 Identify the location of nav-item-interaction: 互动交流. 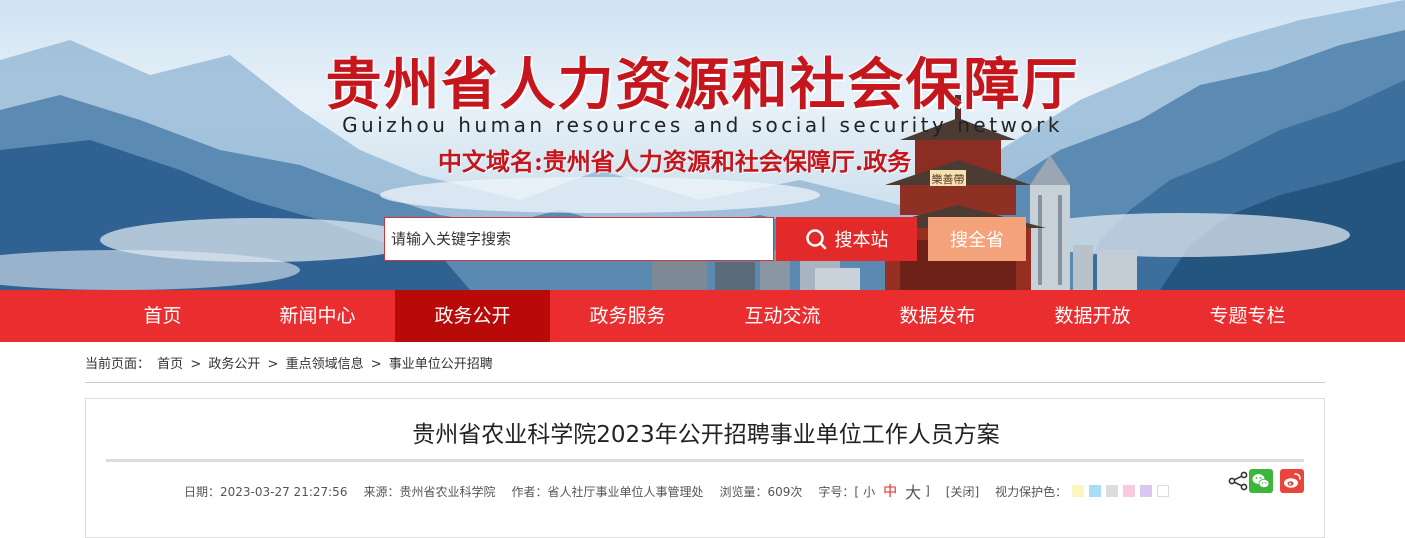
(782, 316).